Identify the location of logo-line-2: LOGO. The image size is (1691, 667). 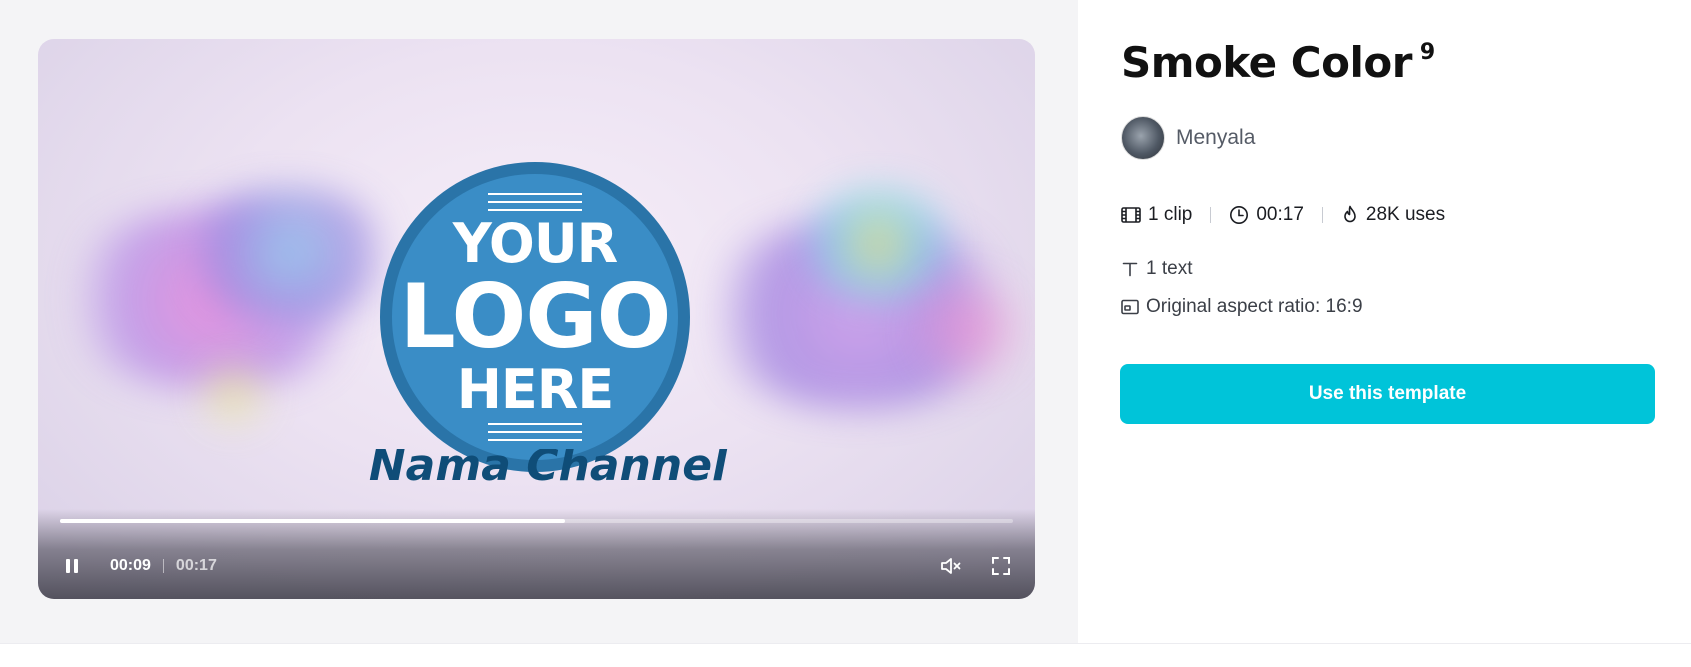
(535, 316).